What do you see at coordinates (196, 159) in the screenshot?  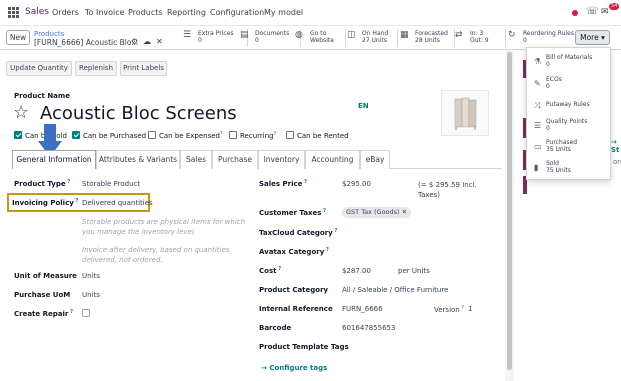 I see `tab-sales: Sales` at bounding box center [196, 159].